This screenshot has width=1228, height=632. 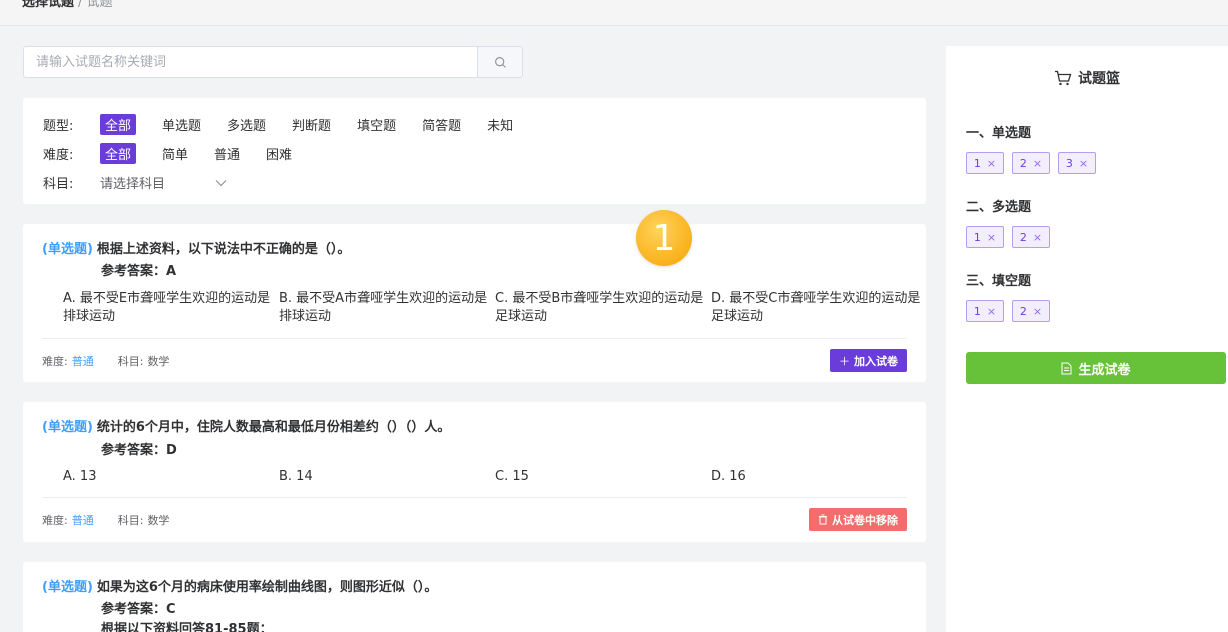 What do you see at coordinates (500, 124) in the screenshot?
I see `type-option-unknown: 未知` at bounding box center [500, 124].